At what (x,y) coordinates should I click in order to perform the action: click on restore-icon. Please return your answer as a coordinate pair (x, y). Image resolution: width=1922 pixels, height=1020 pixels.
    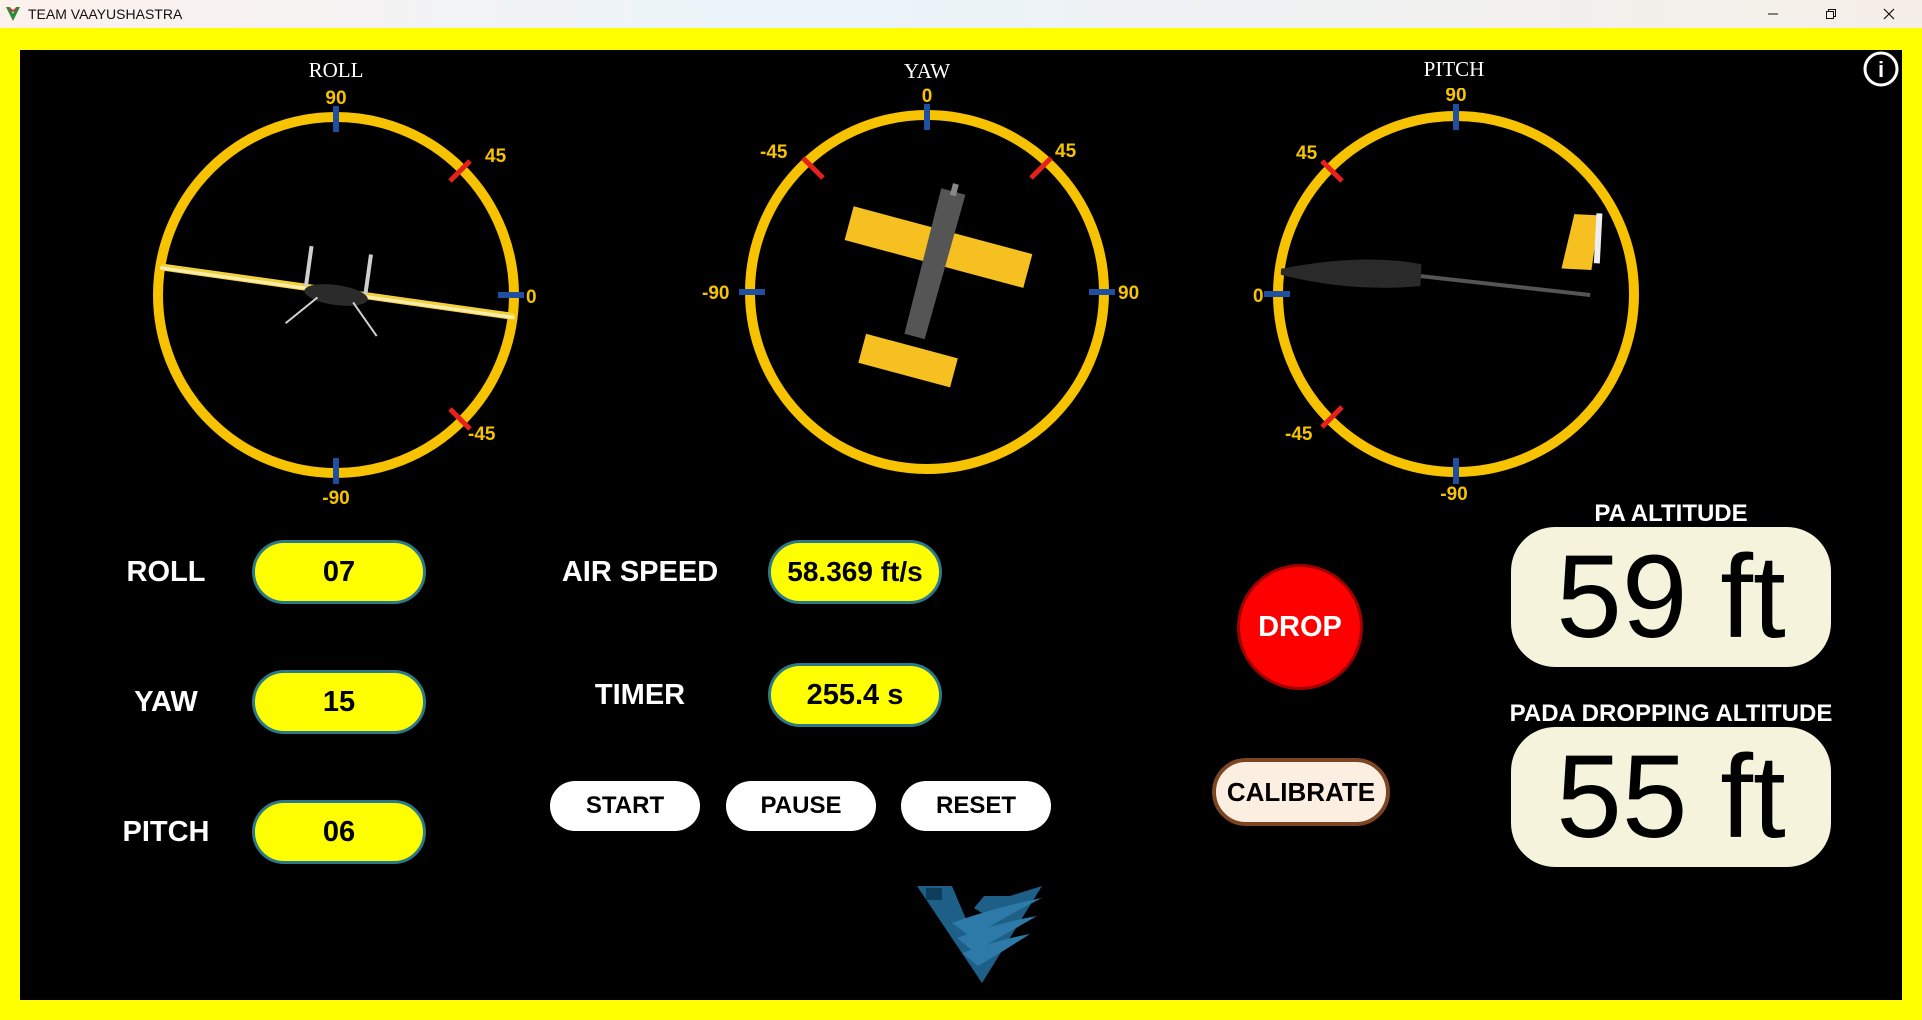
    Looking at the image, I should click on (1831, 14).